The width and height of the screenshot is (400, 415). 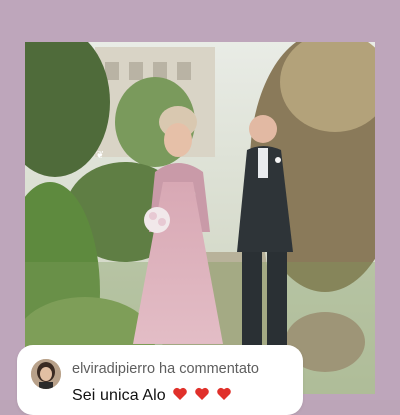 What do you see at coordinates (113, 369) in the screenshot?
I see `comment-username: elviradipierro` at bounding box center [113, 369].